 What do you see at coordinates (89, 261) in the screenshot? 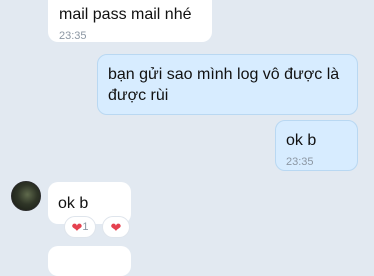
I see `message-incoming` at bounding box center [89, 261].